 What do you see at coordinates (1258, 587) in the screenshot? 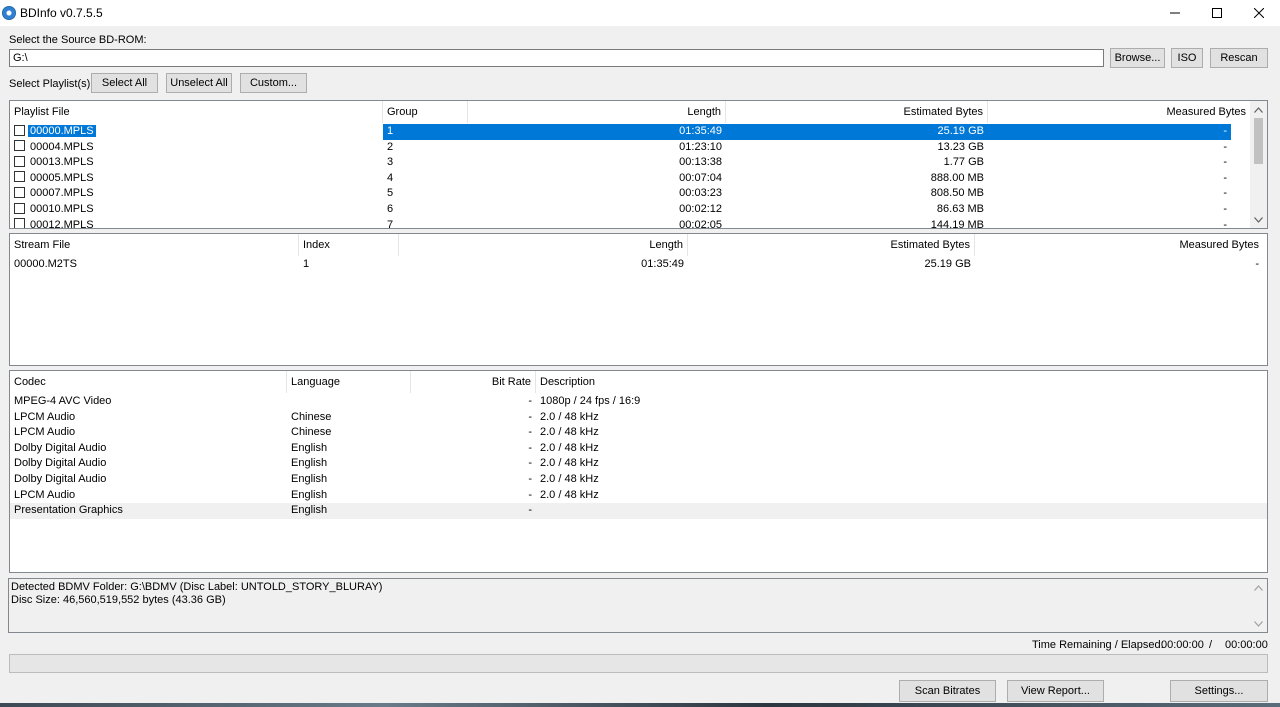
I see `log-scroll-up-arrow` at bounding box center [1258, 587].